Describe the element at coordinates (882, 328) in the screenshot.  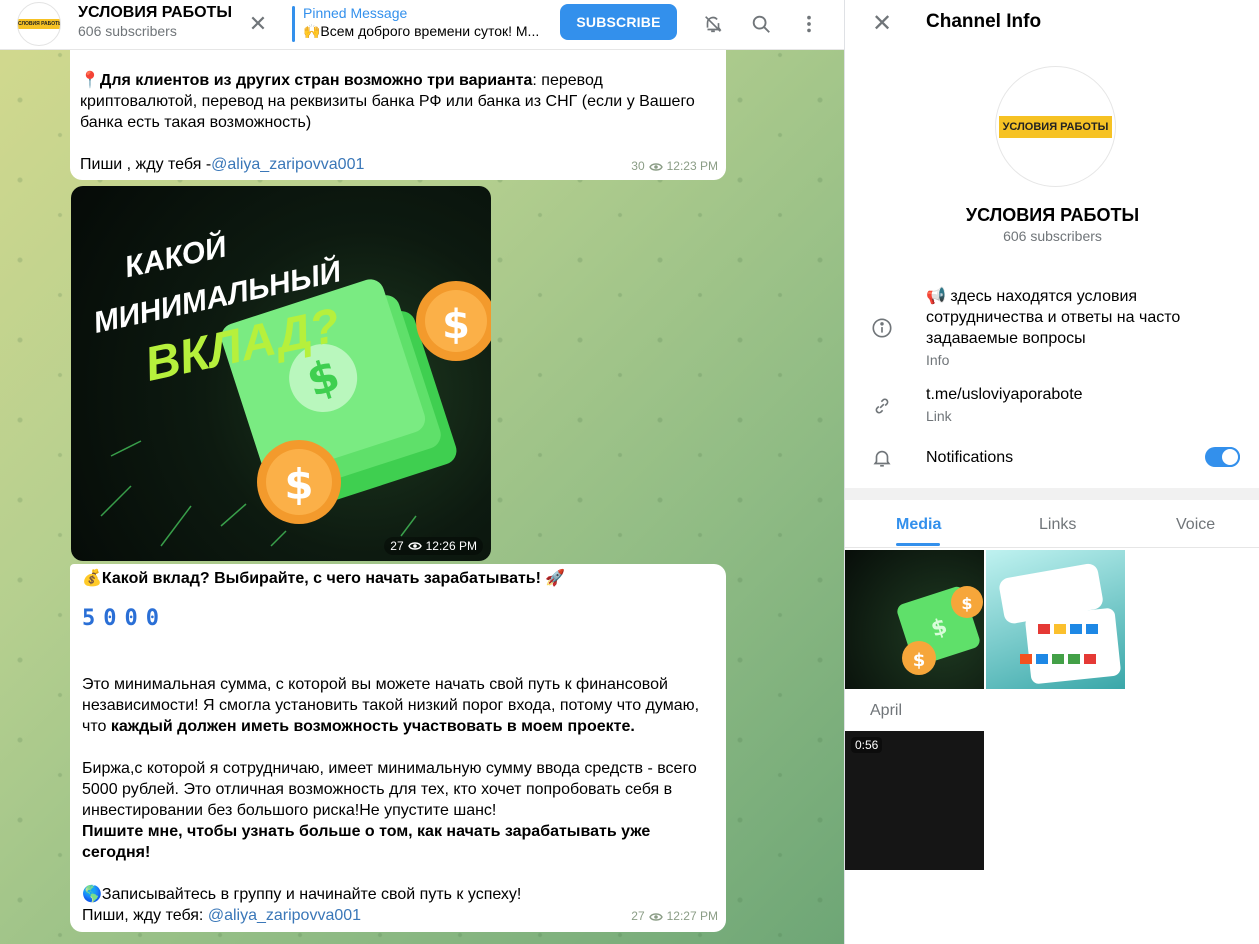
I see `info-icon` at that location.